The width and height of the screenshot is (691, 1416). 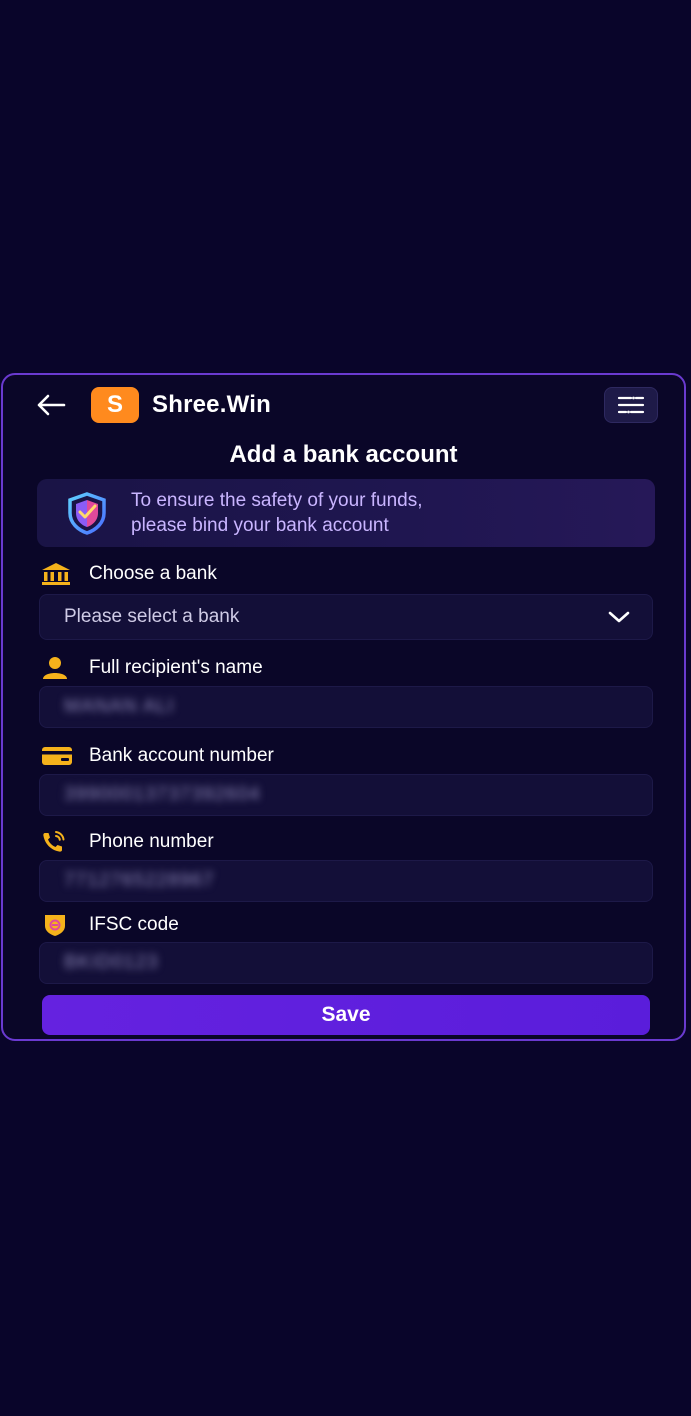 I want to click on user-icon, so click(x=57, y=668).